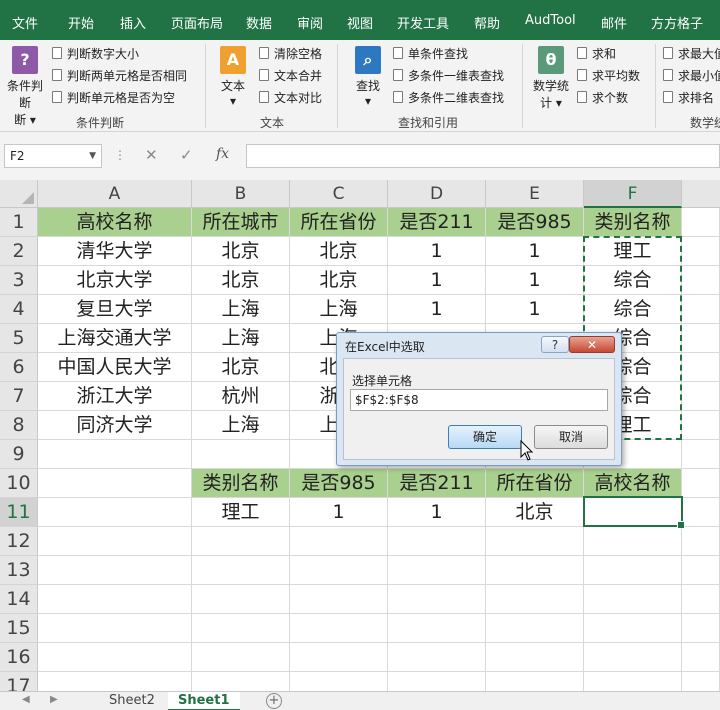 The height and width of the screenshot is (710, 720). I want to click on cell-b17, so click(241, 681).